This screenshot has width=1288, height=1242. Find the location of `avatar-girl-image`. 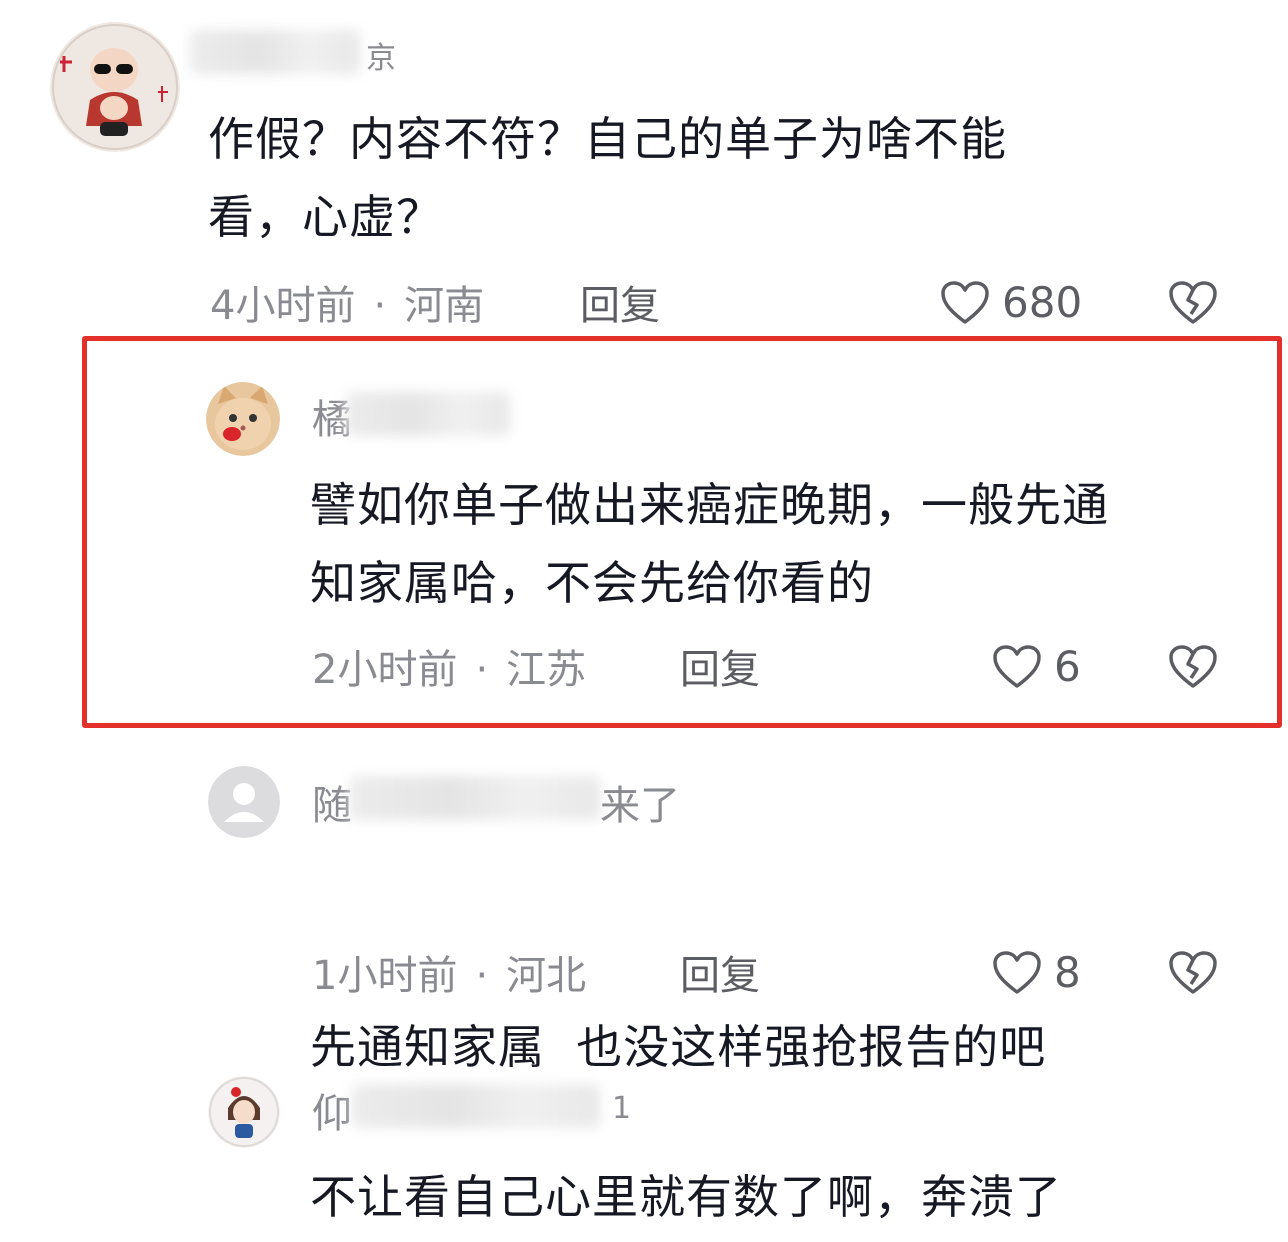

avatar-girl-image is located at coordinates (244, 1112).